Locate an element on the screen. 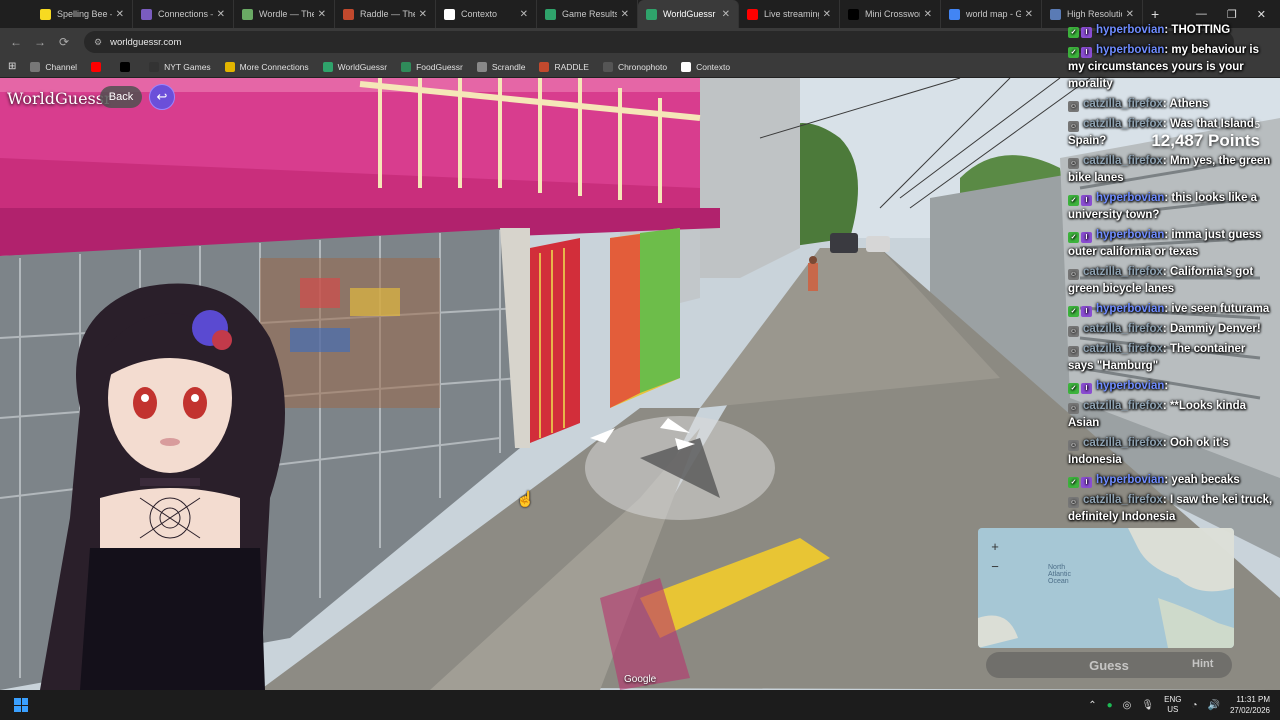  tab-title: Connections — is located at coordinates (185, 14).